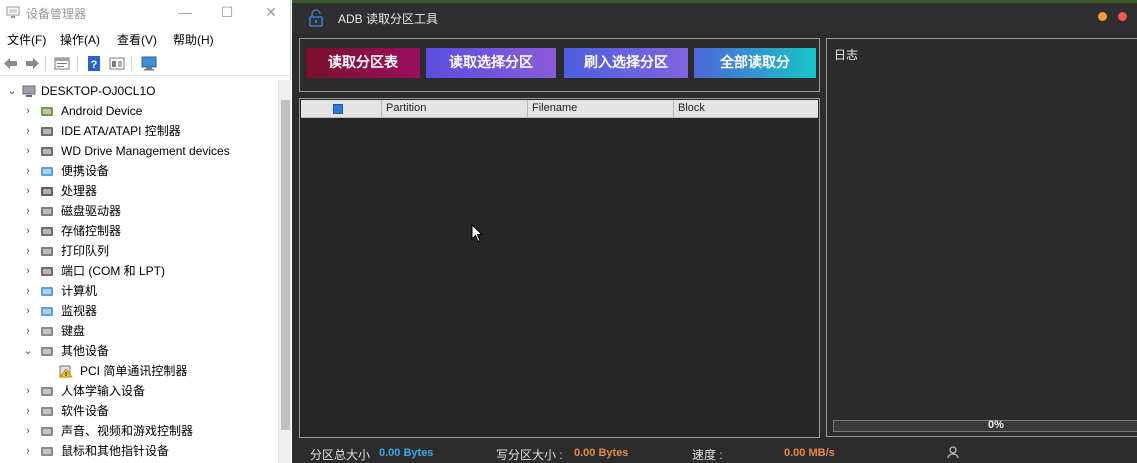 The width and height of the screenshot is (1137, 463). What do you see at coordinates (47, 451) in the screenshot?
I see `mouse-icon` at bounding box center [47, 451].